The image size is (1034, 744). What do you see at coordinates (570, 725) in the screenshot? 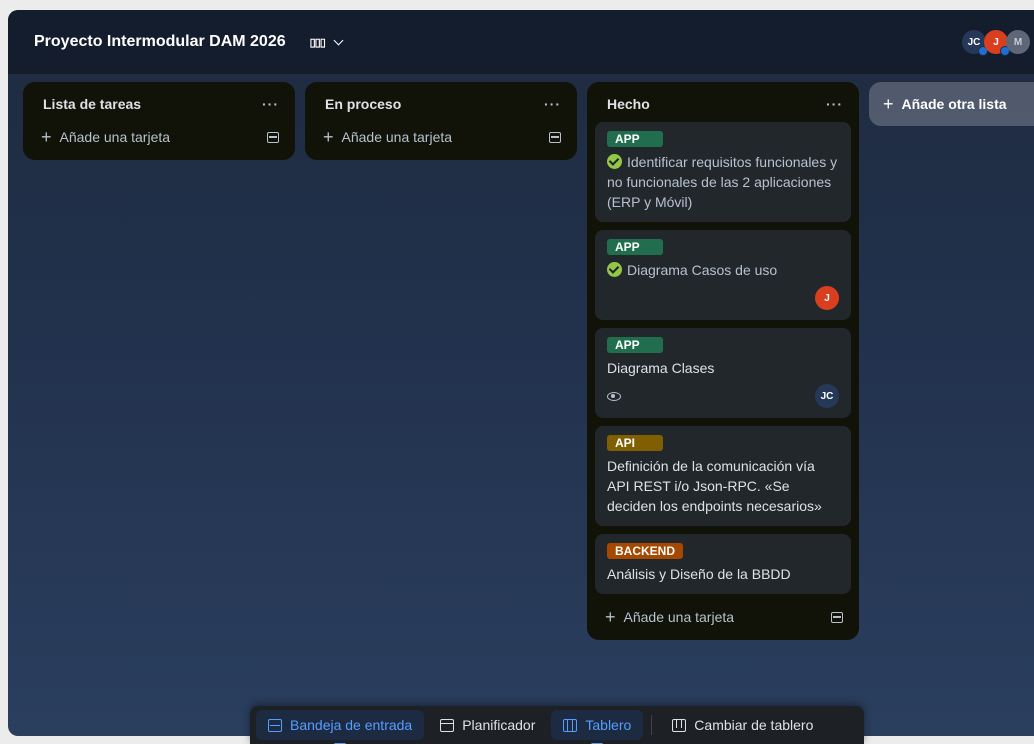
I see `board-icon` at bounding box center [570, 725].